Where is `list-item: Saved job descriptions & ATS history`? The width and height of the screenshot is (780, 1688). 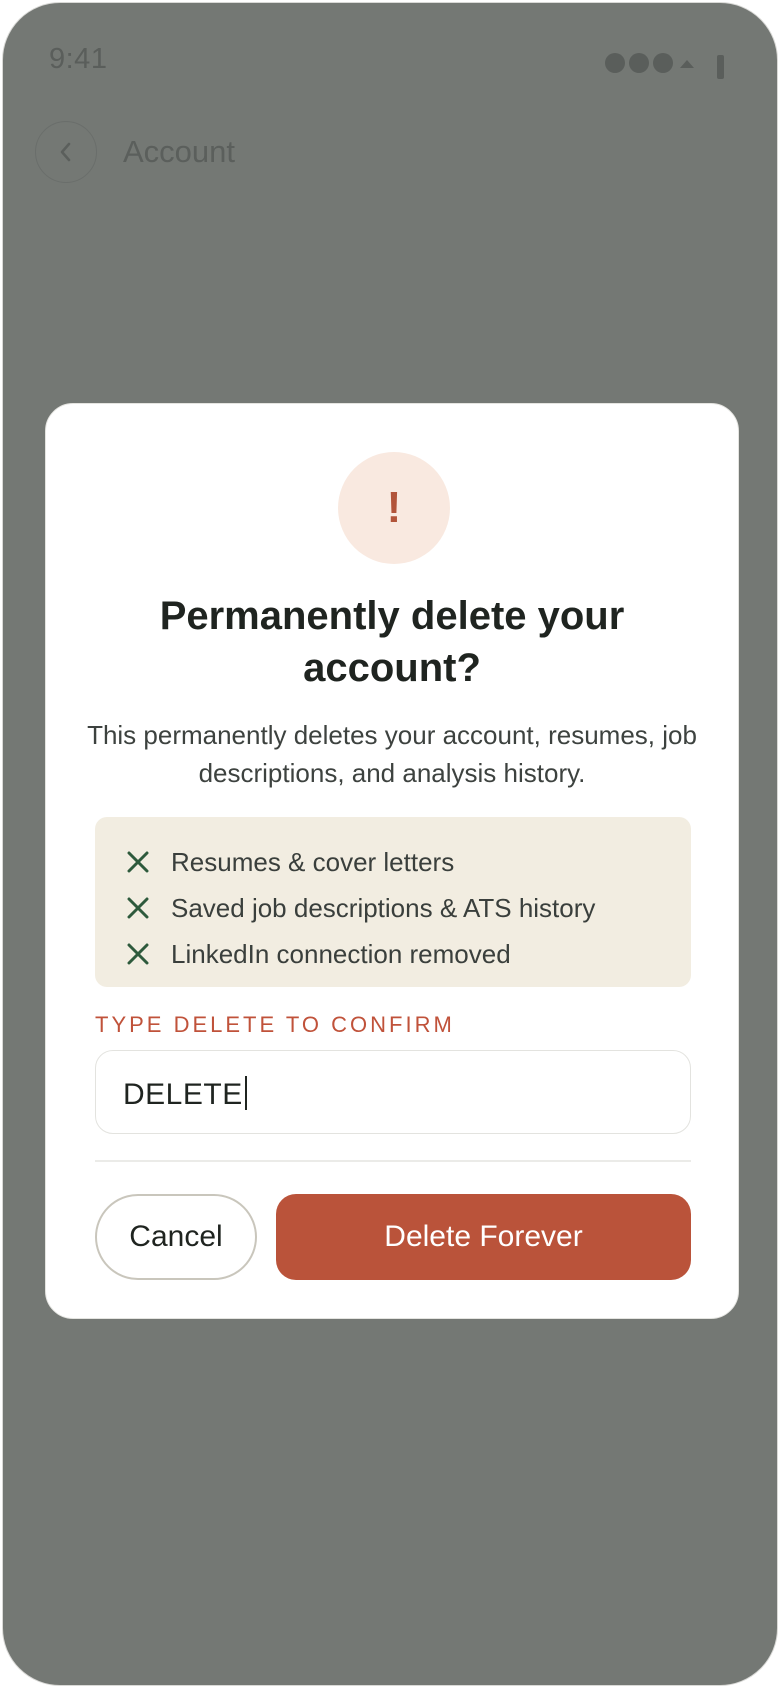
list-item: Saved job descriptions & ATS history is located at coordinates (408, 908).